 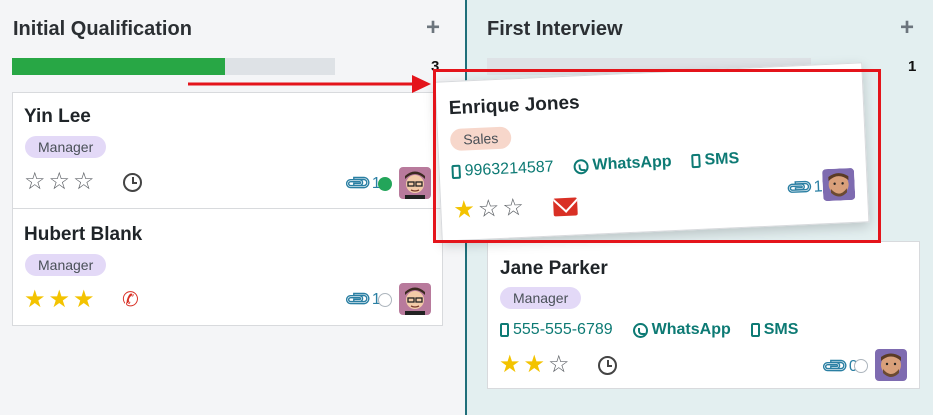 I want to click on sms-label: SMS, so click(x=781, y=329).